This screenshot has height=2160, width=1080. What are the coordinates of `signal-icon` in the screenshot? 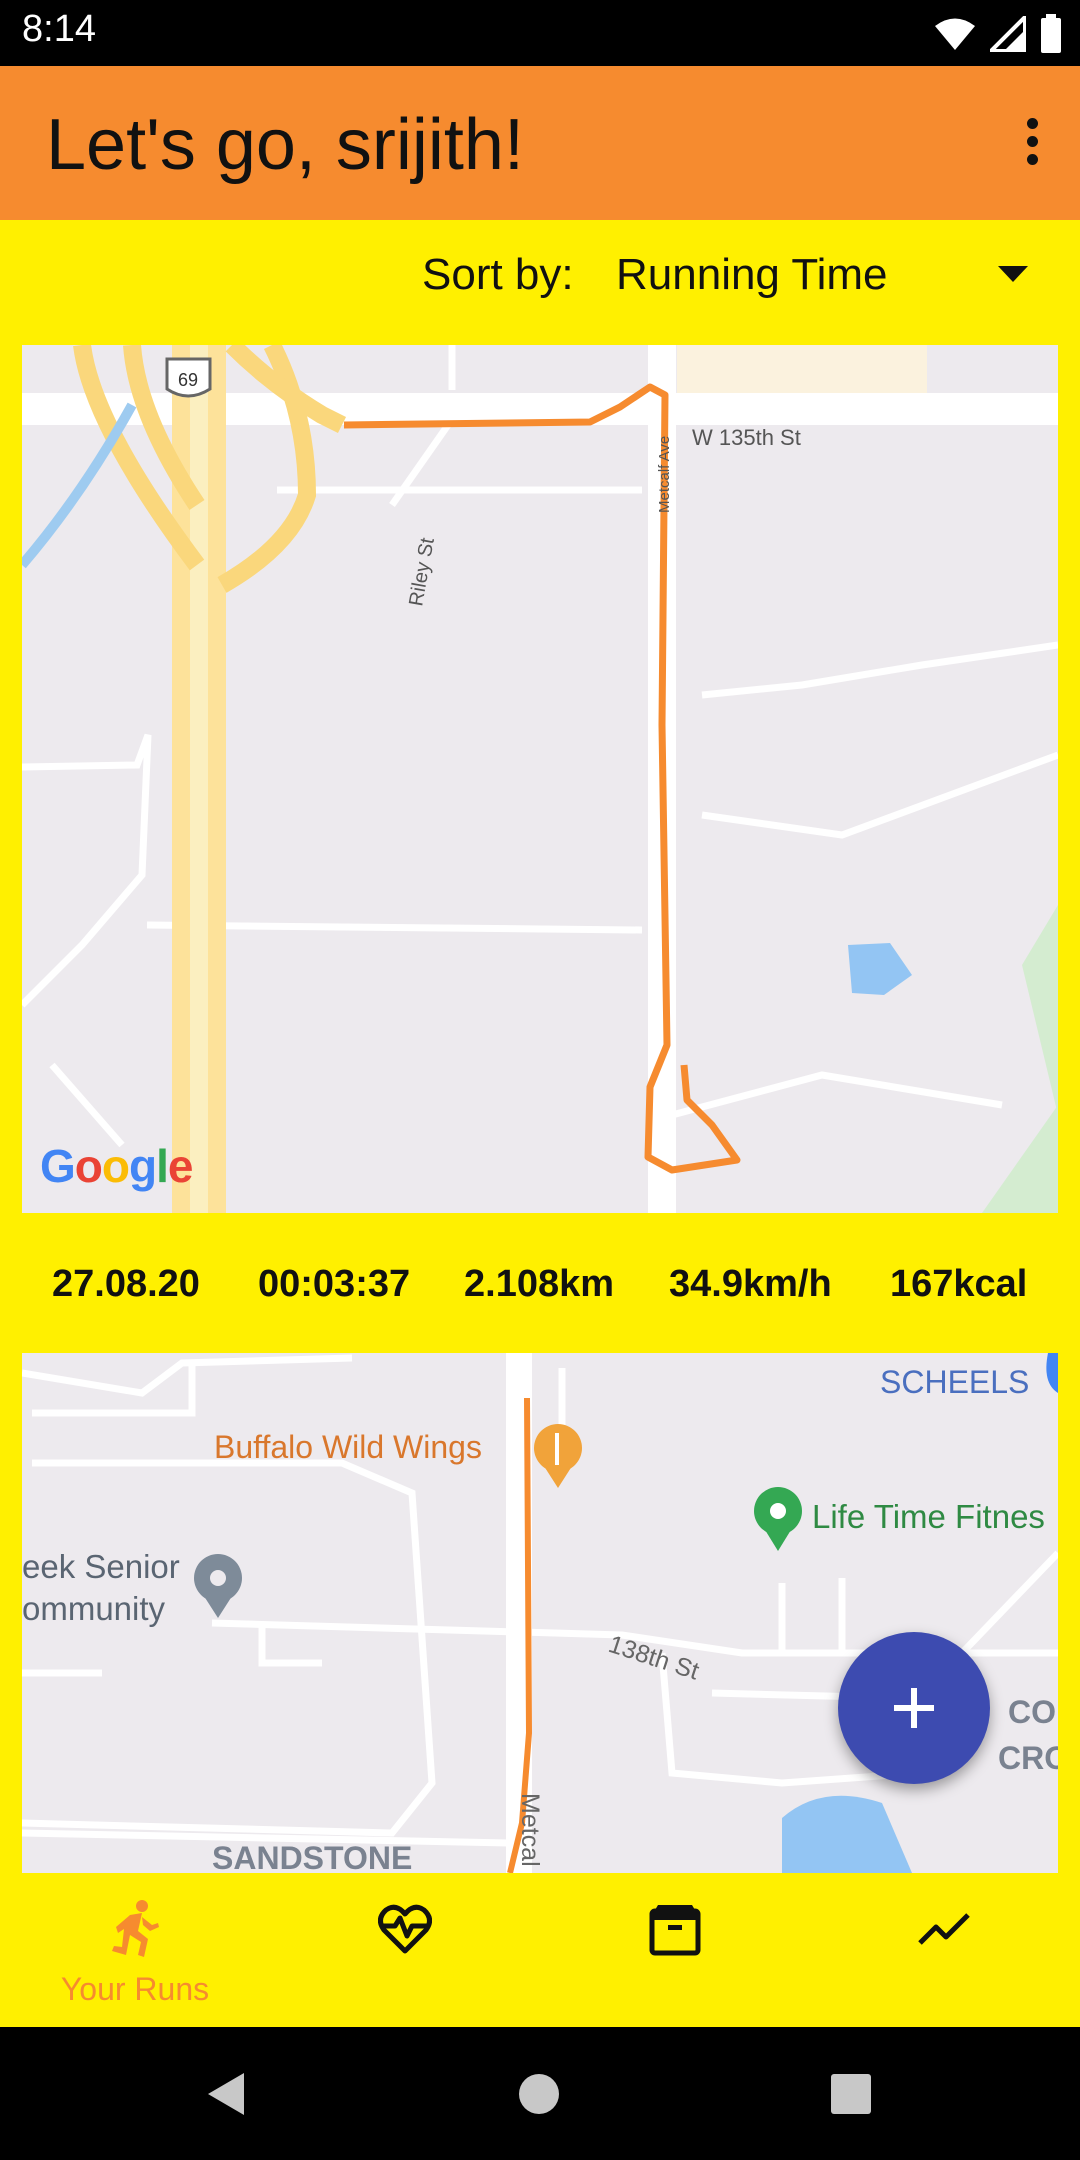 It's located at (1008, 34).